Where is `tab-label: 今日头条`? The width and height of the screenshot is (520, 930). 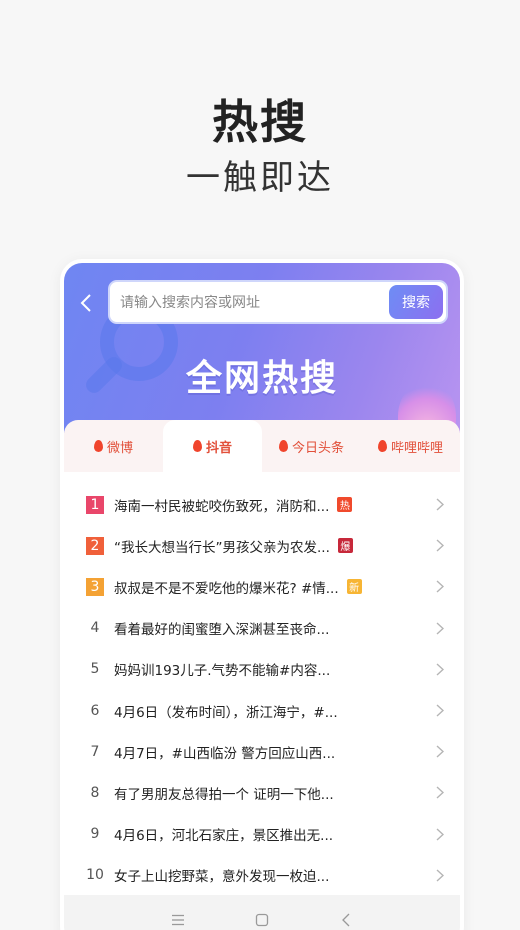
tab-label: 今日头条 is located at coordinates (317, 448).